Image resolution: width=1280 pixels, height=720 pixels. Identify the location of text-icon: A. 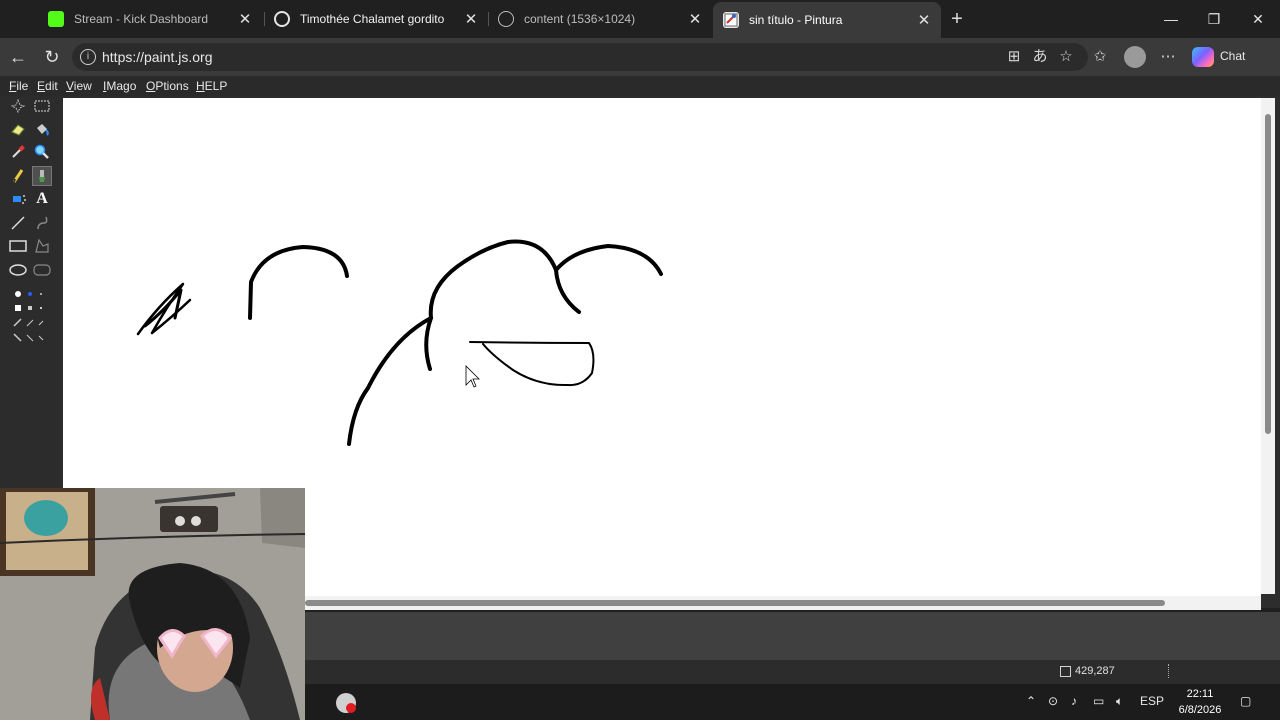
(42, 199).